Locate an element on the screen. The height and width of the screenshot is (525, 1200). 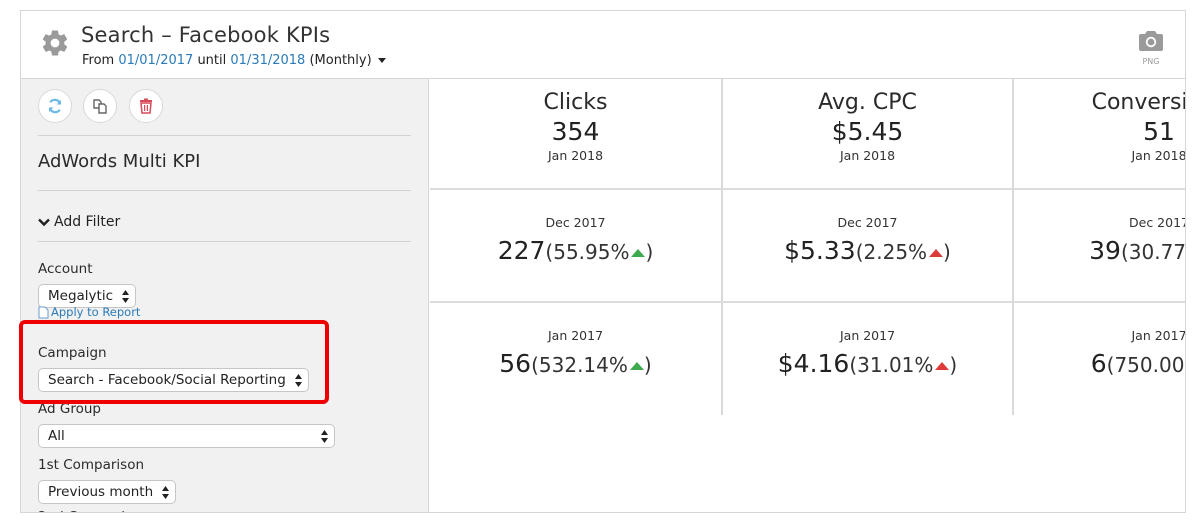
campaign-label: Campaign is located at coordinates (72, 353).